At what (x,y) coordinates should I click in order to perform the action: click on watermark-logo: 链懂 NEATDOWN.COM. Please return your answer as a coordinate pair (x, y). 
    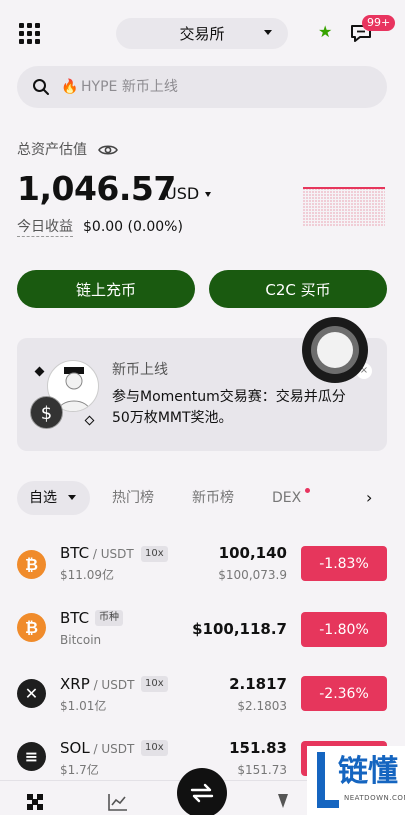
    Looking at the image, I should click on (356, 780).